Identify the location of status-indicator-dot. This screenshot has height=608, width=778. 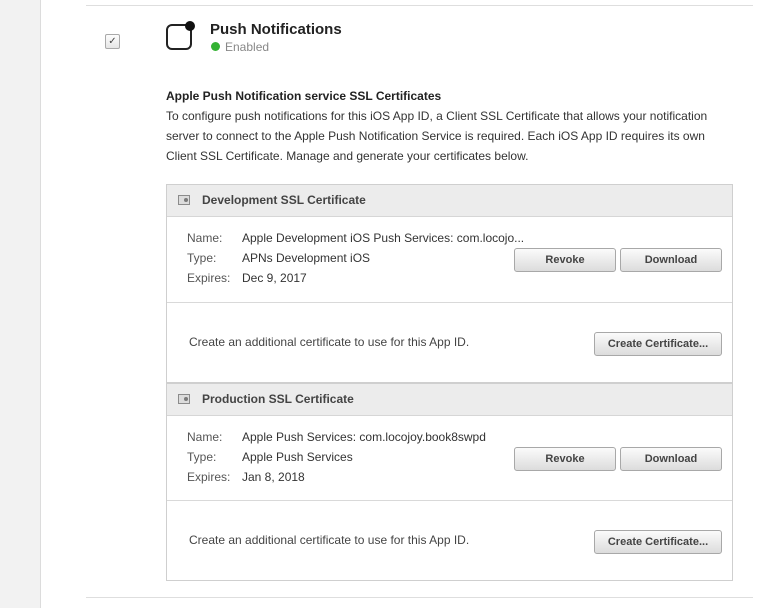
(215, 46).